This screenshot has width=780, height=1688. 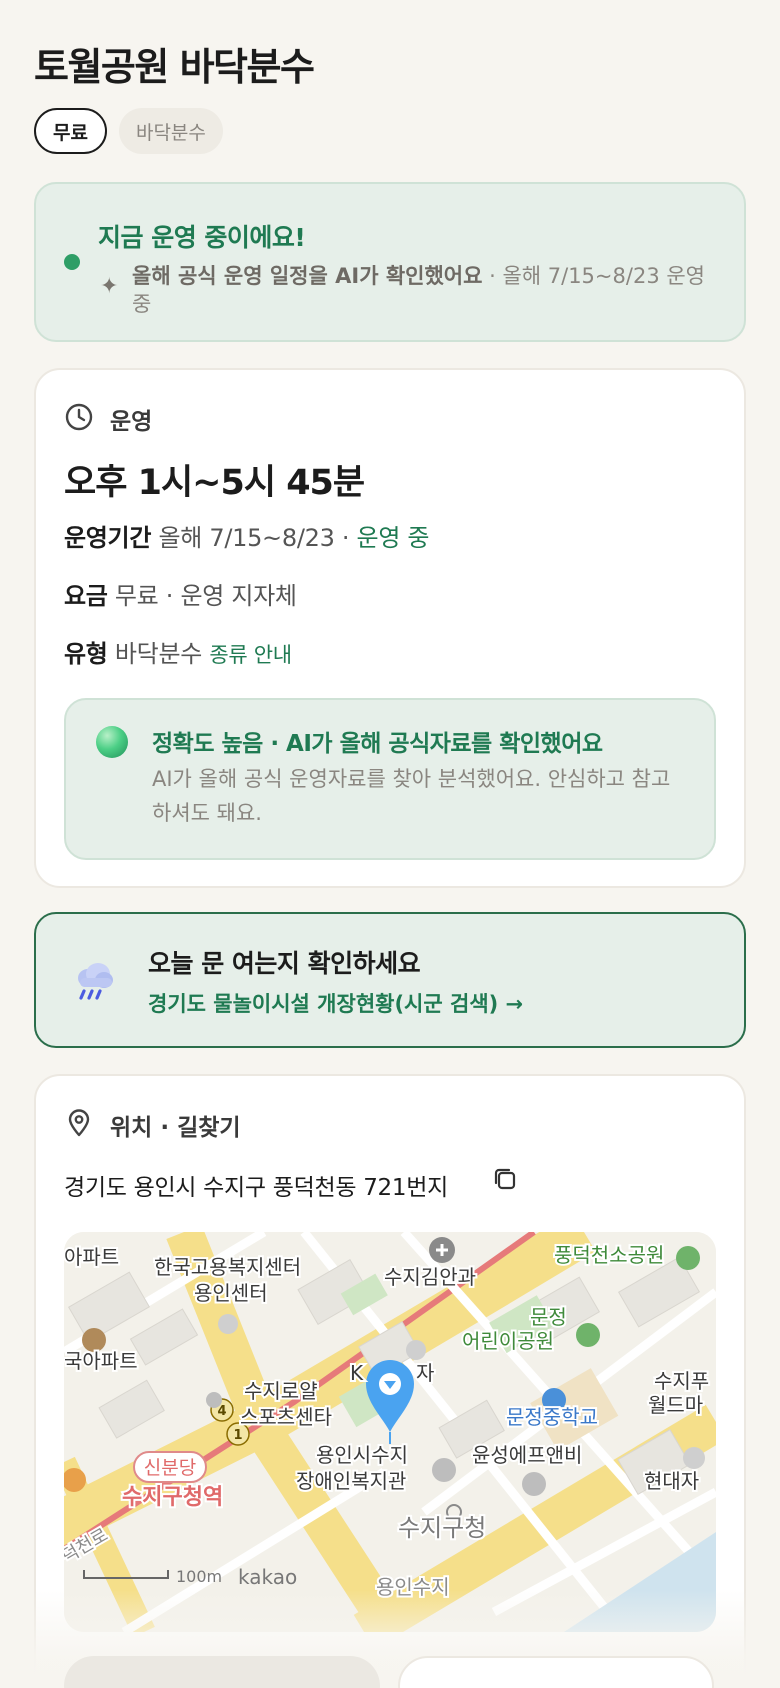 I want to click on map-label-yunseong: 윤성에프앤비, so click(x=527, y=1455).